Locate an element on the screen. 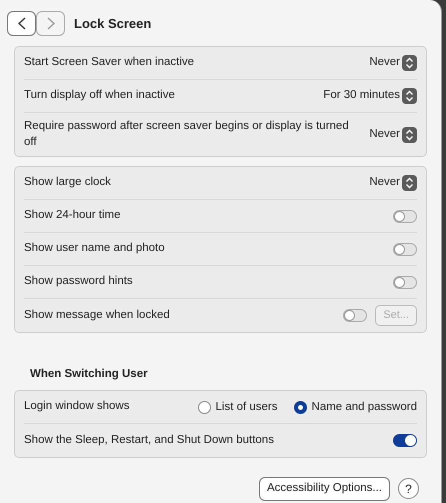 This screenshot has height=503, width=446. setting-label: Start Screen Saver when inactive is located at coordinates (110, 62).